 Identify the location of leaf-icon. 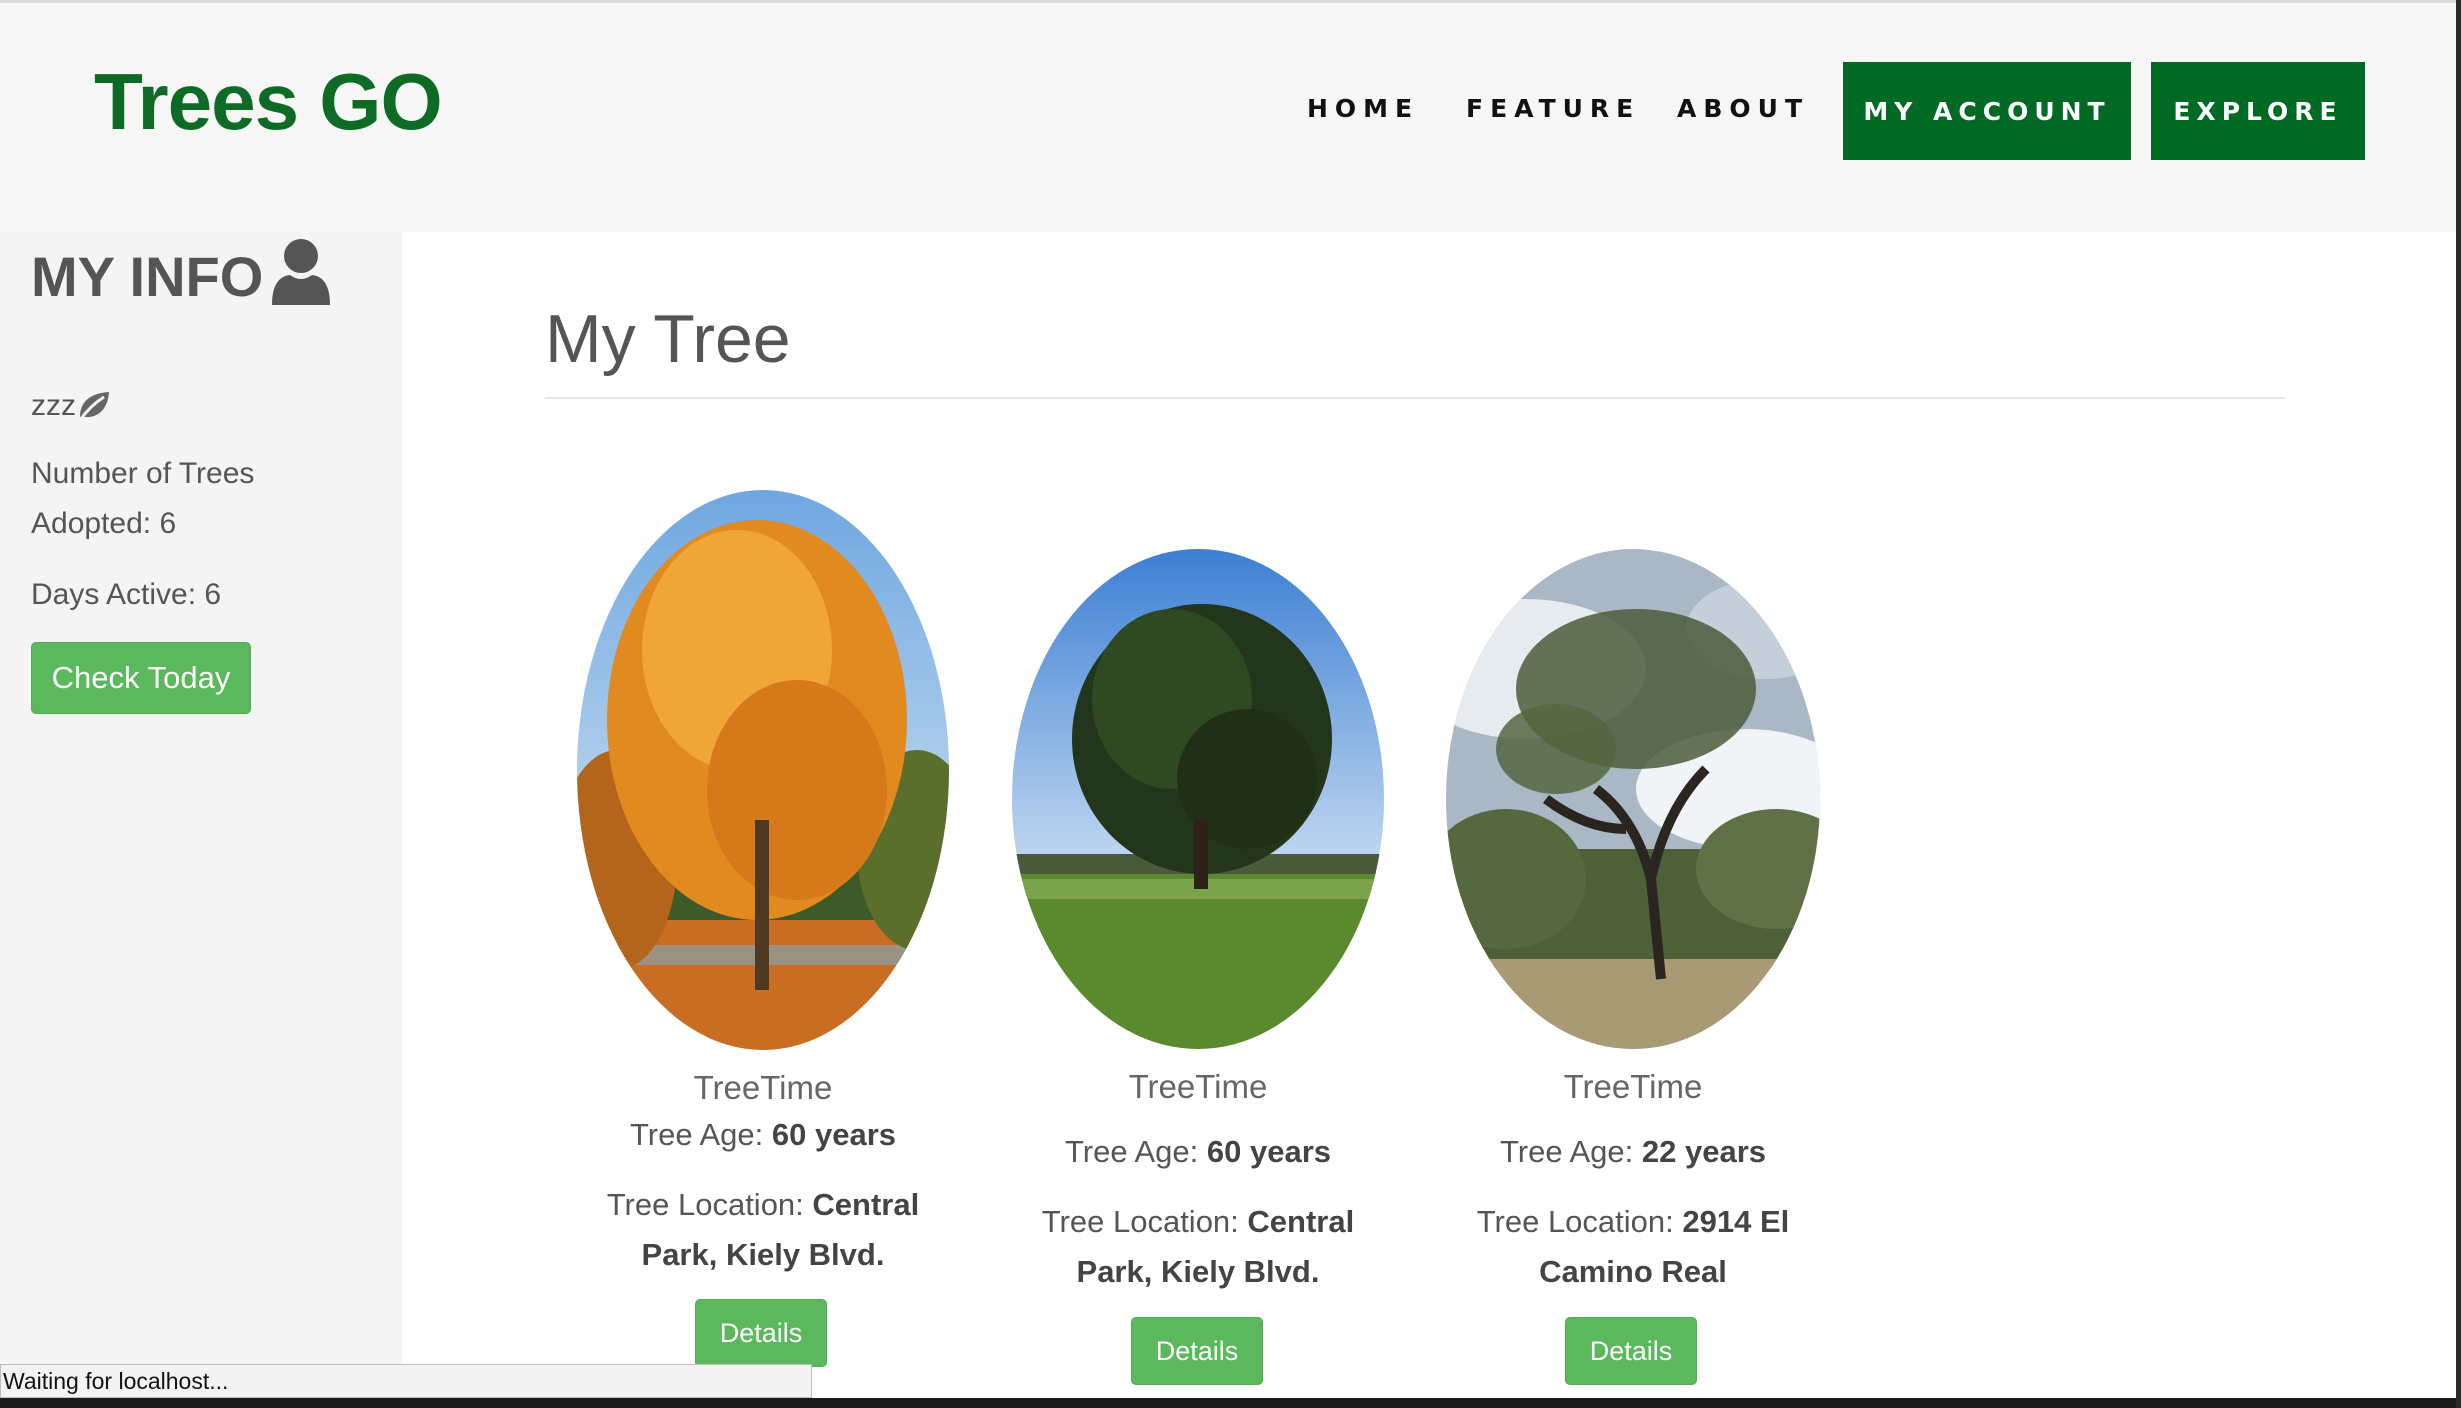
(94, 405).